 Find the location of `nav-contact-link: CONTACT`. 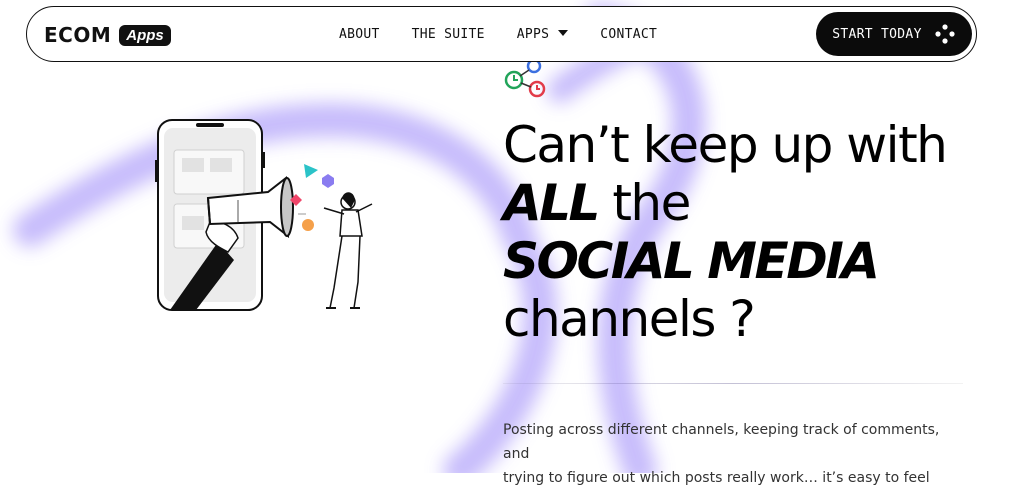

nav-contact-link: CONTACT is located at coordinates (628, 34).